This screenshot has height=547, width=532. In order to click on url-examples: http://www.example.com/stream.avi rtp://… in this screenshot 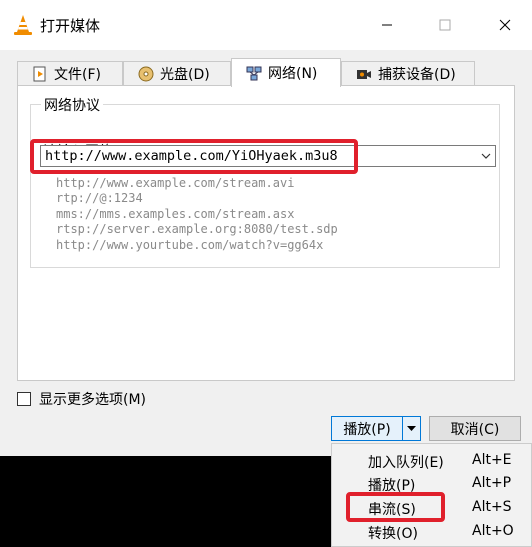, I will do `click(197, 214)`.